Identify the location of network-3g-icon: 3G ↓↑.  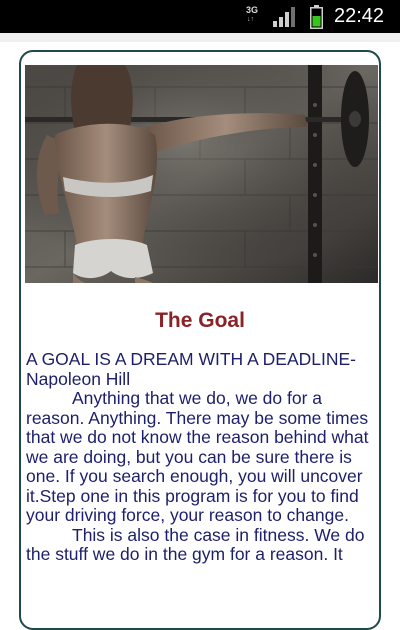
(255, 16).